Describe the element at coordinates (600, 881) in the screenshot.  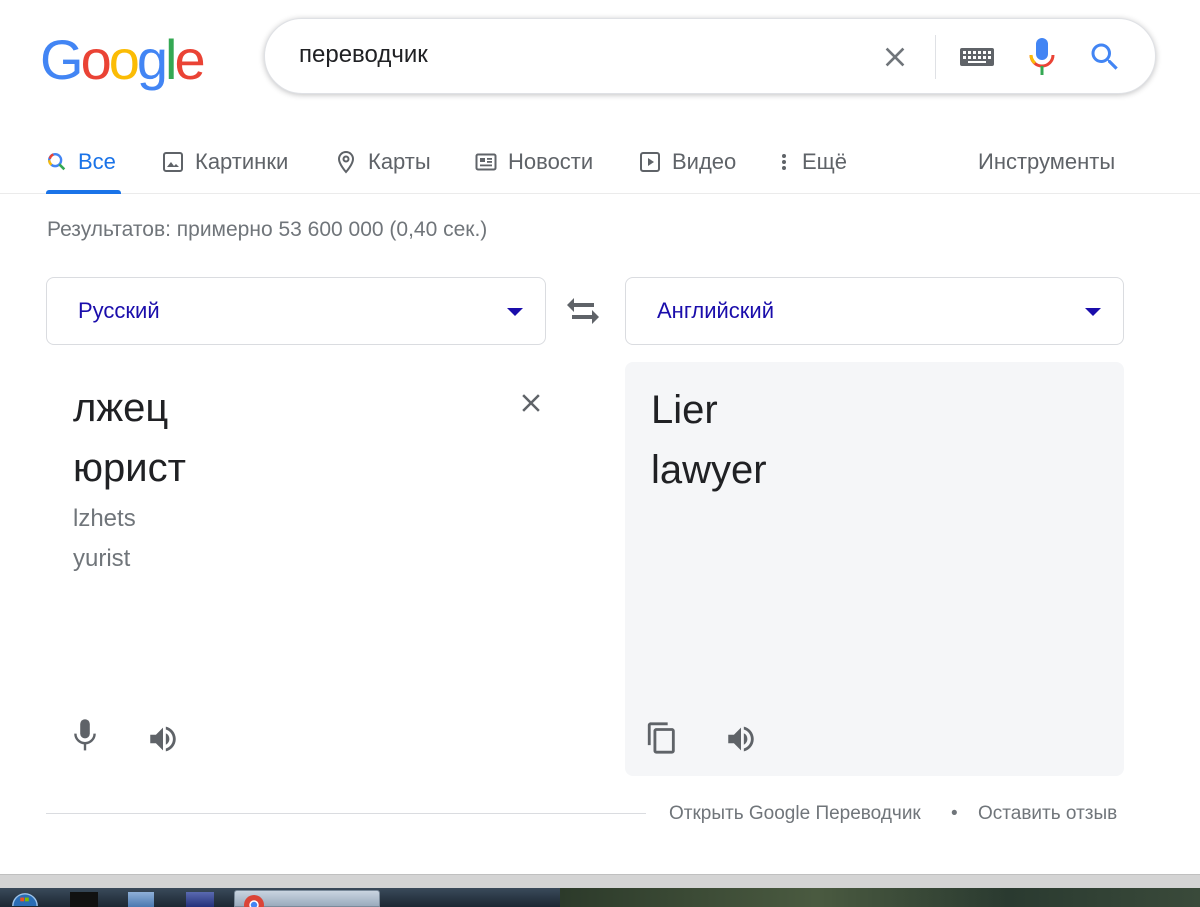
I see `horizontal-scrollbar` at that location.